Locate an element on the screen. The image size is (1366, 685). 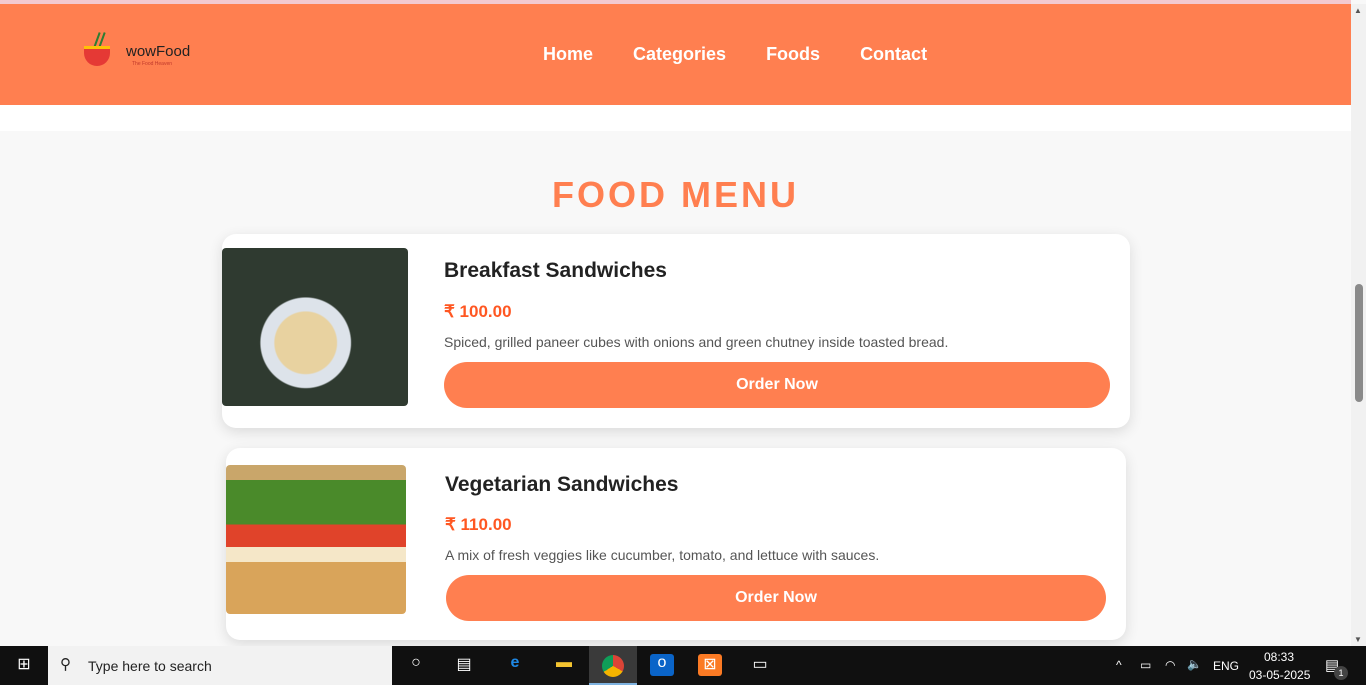
file-explorer-icon: ▬ is located at coordinates (564, 665).